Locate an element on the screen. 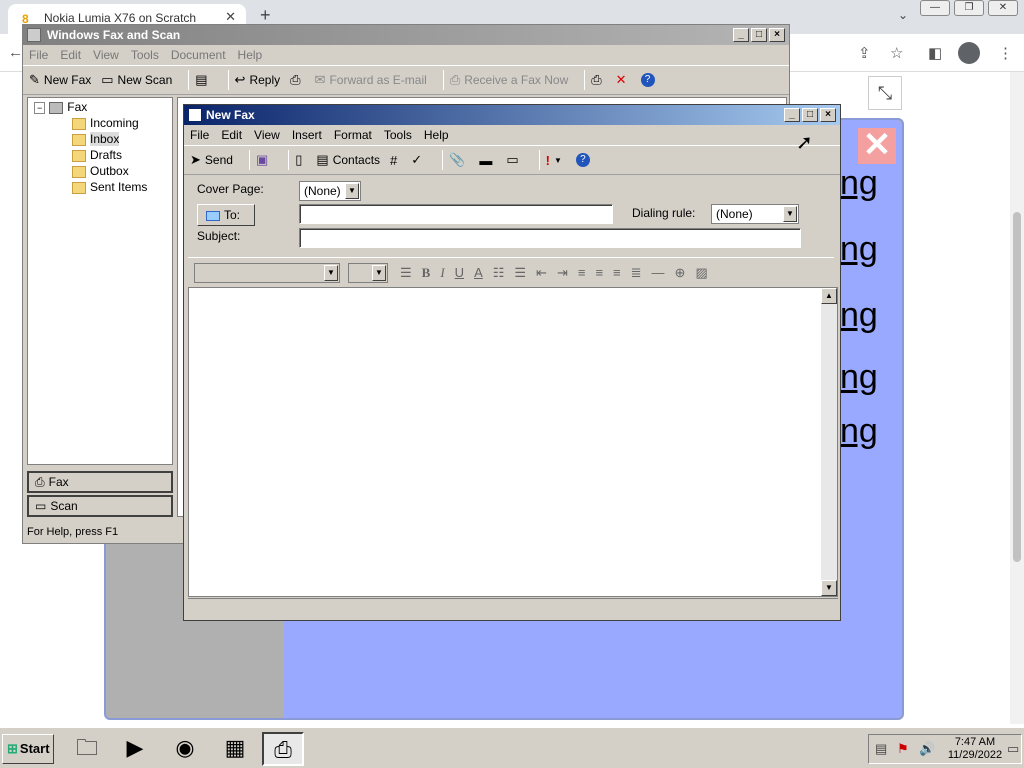  bulleted-list-icon: ☰ is located at coordinates (520, 273).